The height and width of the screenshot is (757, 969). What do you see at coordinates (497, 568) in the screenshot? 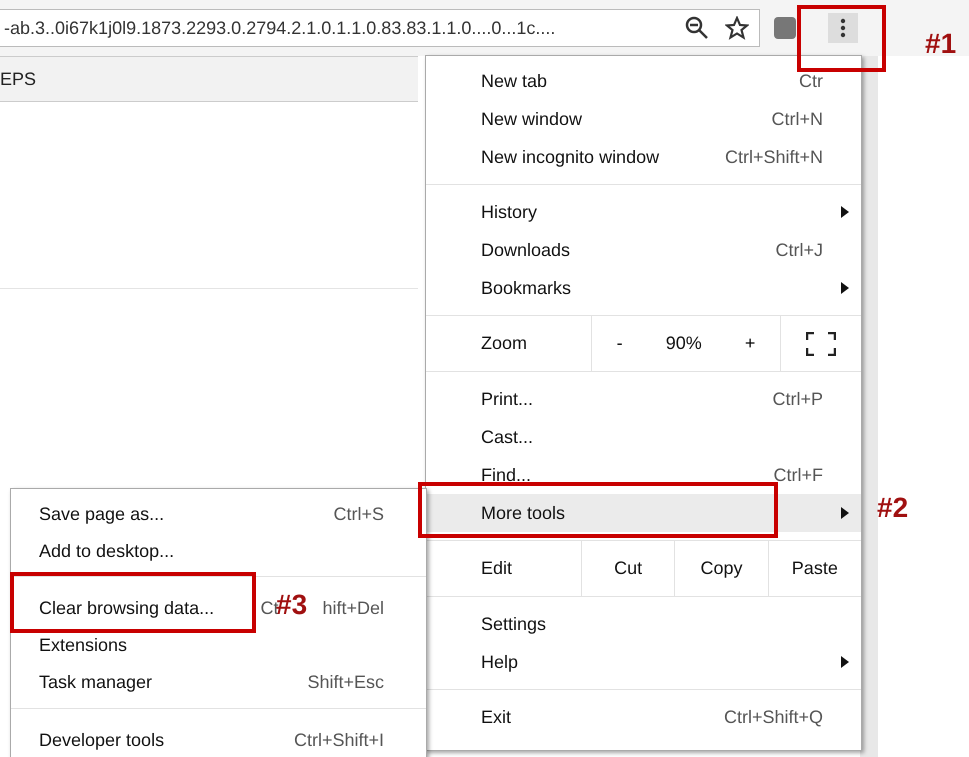
I see `edit-label: Edit` at bounding box center [497, 568].